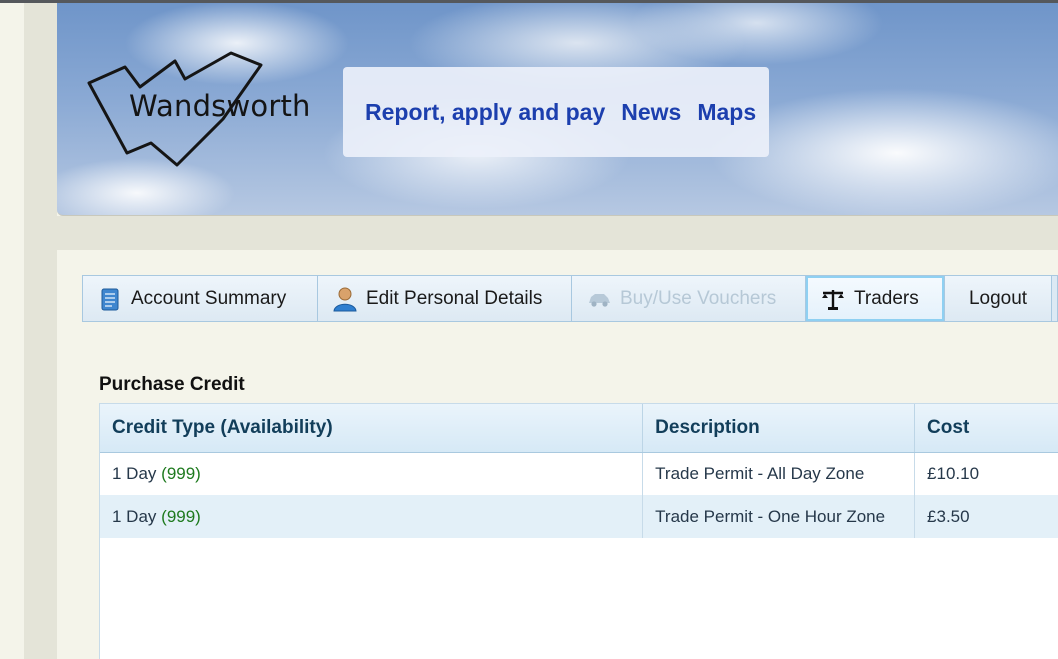  I want to click on top-nav: Report, apply and pay News Maps, so click(556, 112).